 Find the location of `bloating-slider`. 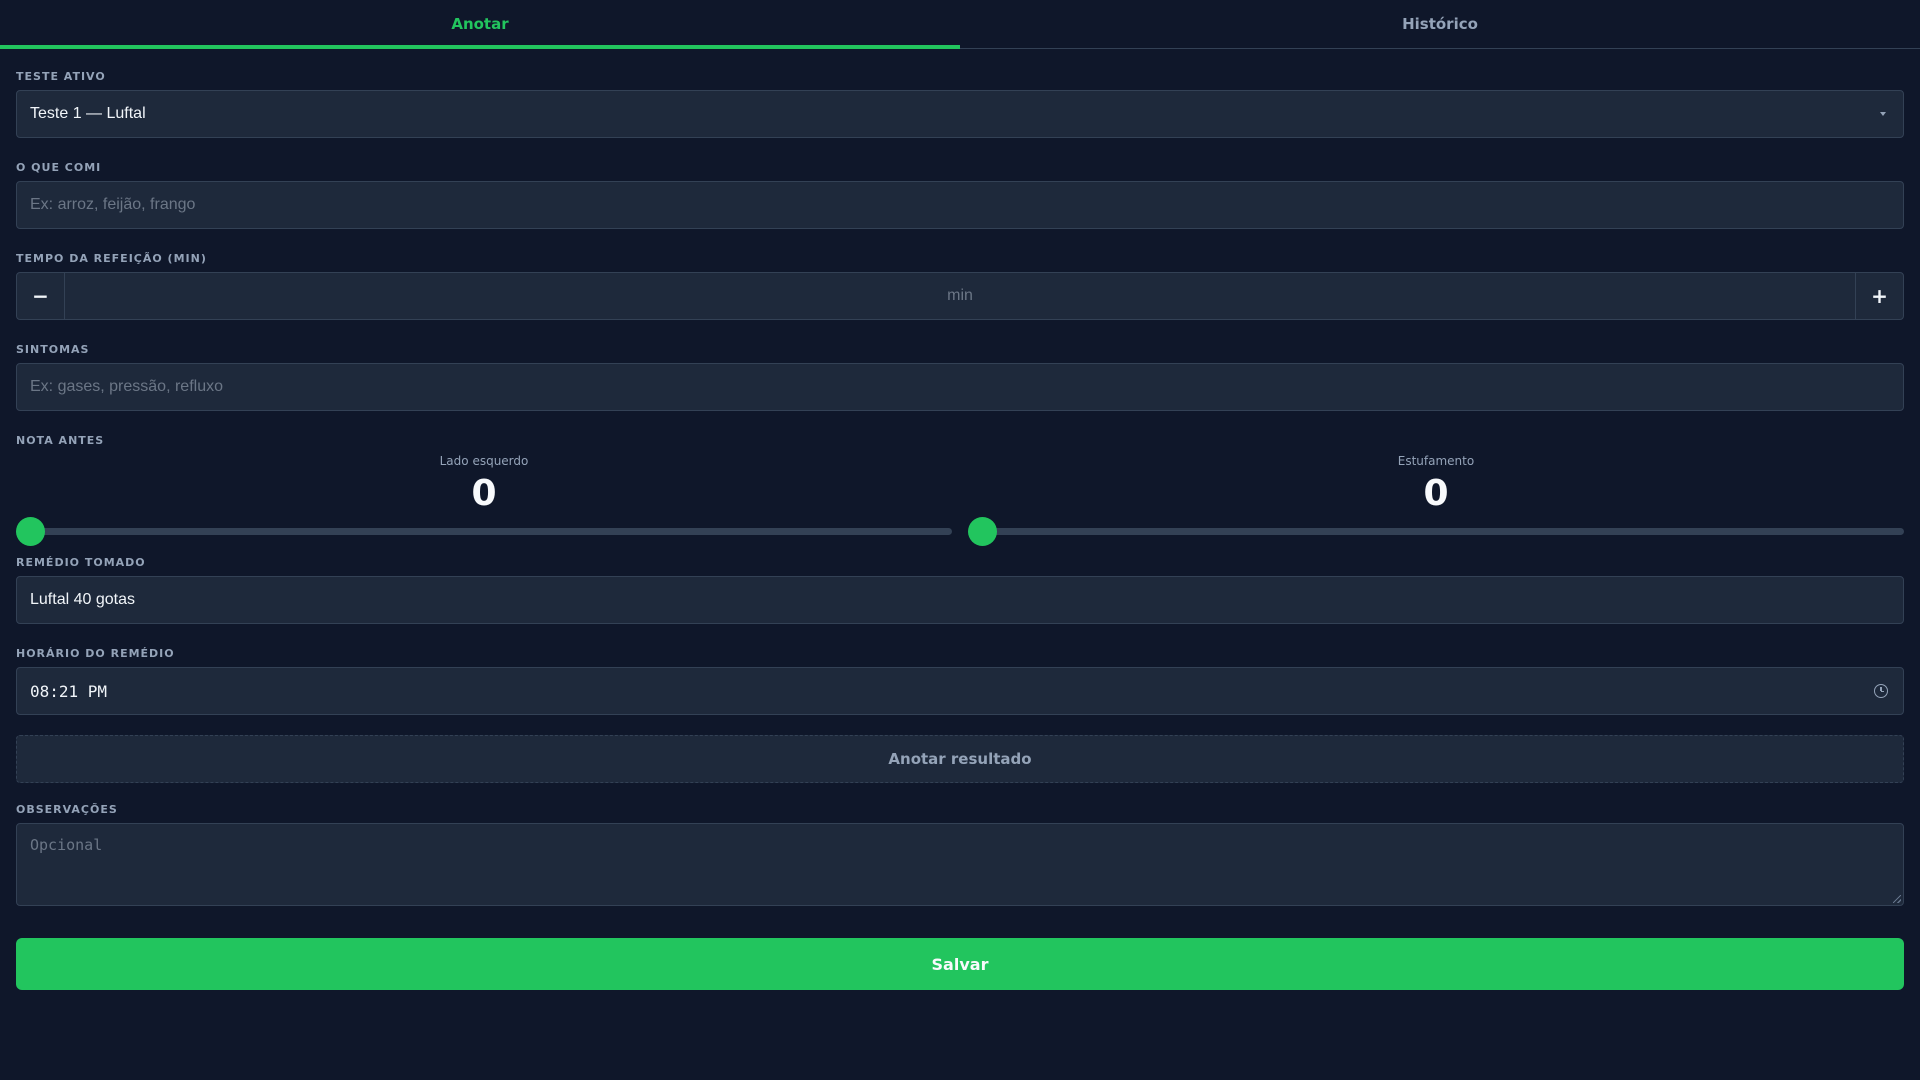

bloating-slider is located at coordinates (1436, 531).